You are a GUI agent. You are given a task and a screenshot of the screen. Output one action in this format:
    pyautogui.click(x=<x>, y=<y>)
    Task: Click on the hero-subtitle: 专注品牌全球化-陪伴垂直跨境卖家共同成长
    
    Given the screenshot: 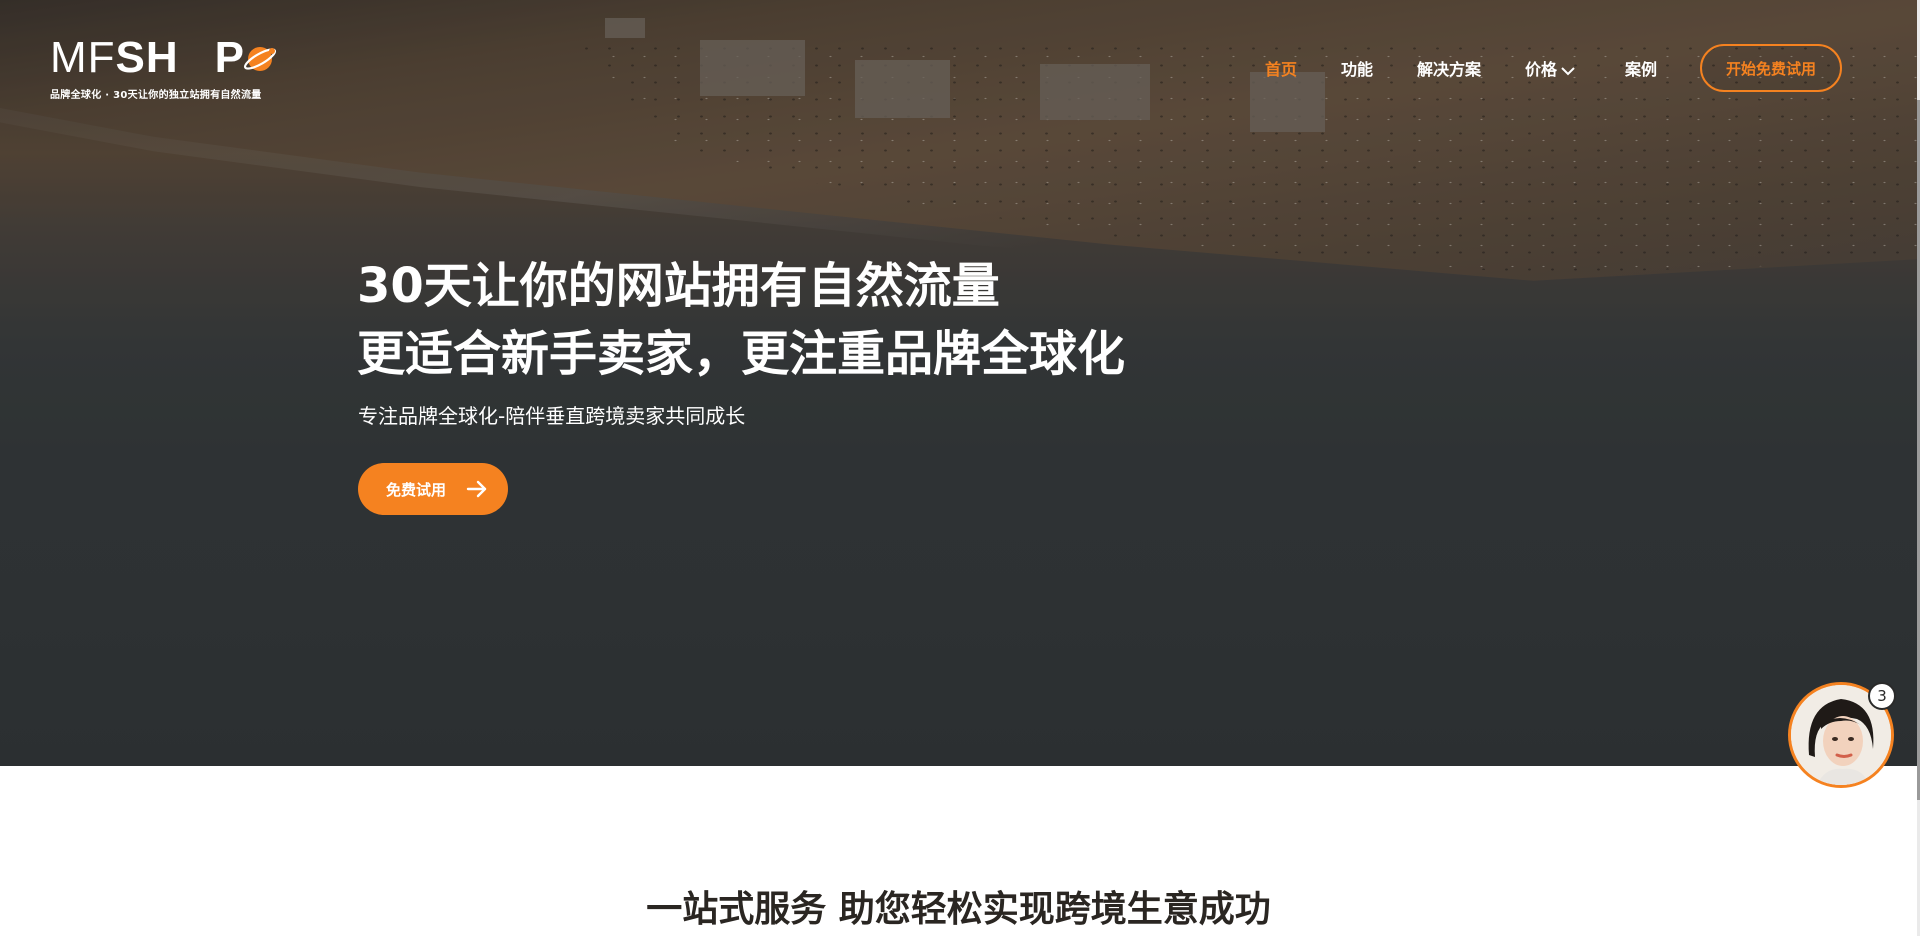 What is the action you would take?
    pyautogui.click(x=552, y=416)
    